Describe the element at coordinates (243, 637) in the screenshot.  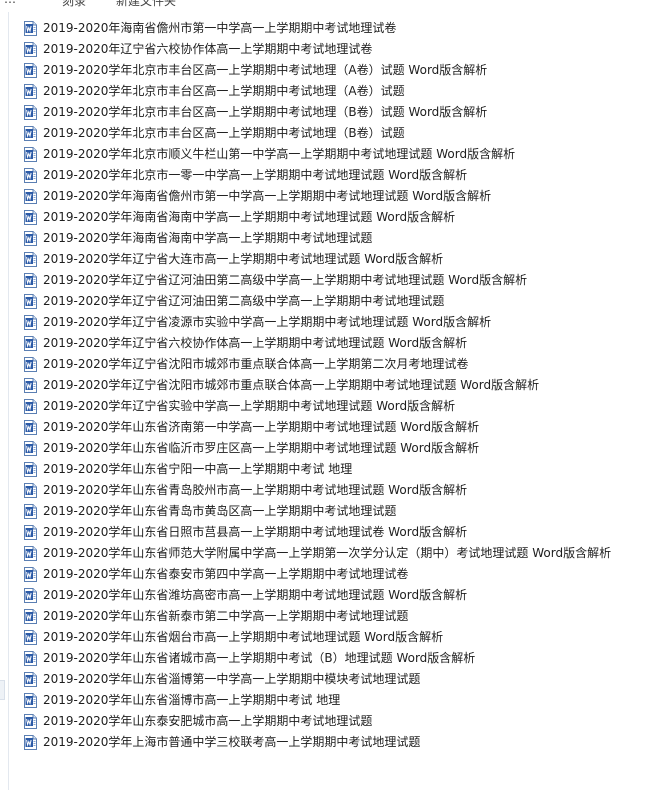
I see `file-name: 2019-2020学年山东省烟台市高一上学期期中考试地理试题 Word版含解析` at that location.